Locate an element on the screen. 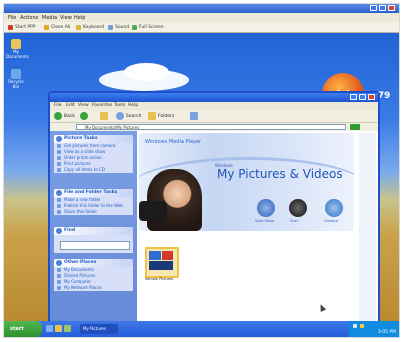  folders-icon is located at coordinates (152, 116).